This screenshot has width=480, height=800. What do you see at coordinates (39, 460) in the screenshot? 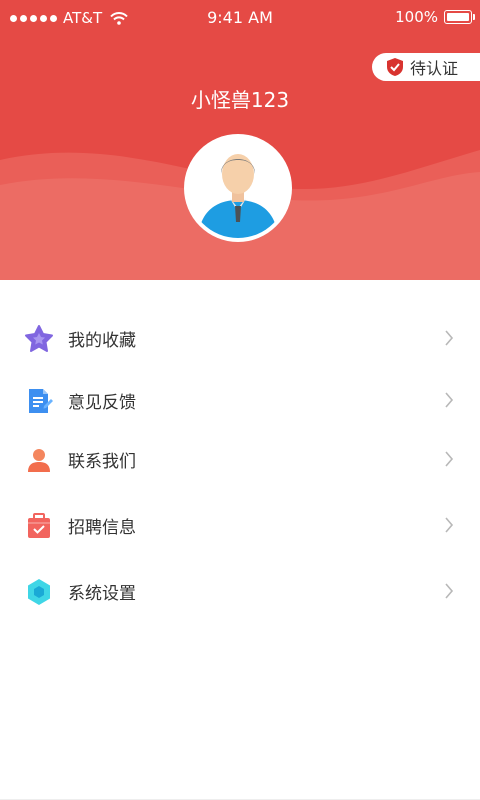
I see `person-icon` at bounding box center [39, 460].